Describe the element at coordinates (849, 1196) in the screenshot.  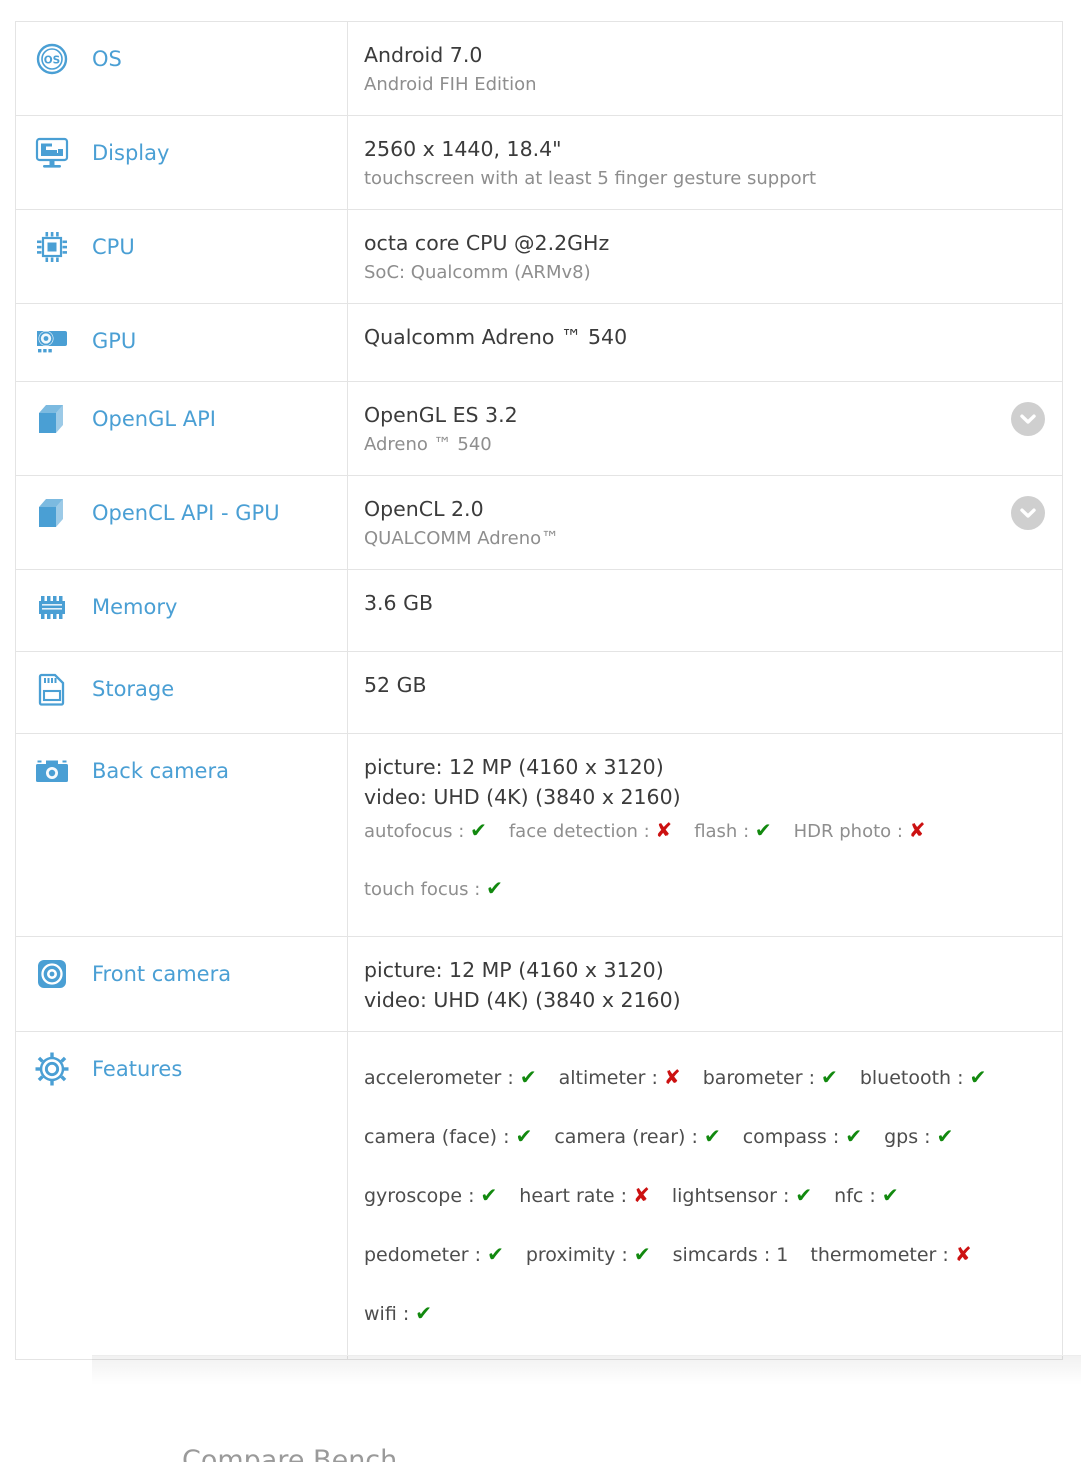
I see `feature-flag-label: nfc` at that location.